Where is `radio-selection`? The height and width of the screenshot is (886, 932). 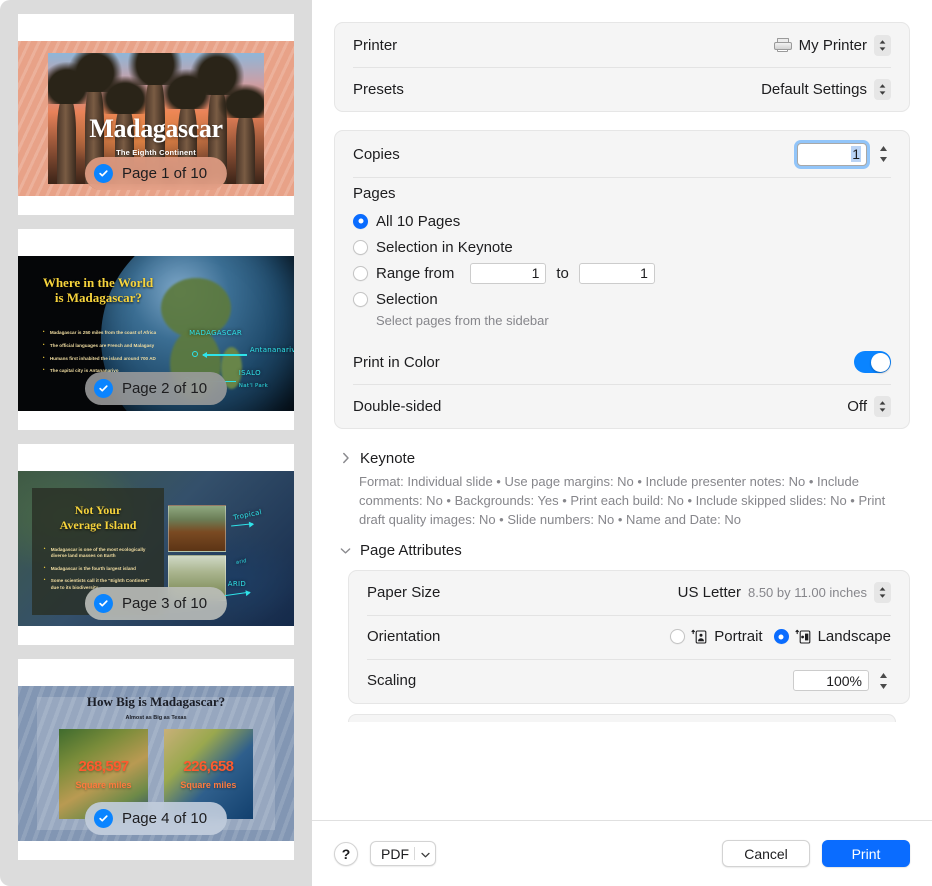 radio-selection is located at coordinates (360, 299).